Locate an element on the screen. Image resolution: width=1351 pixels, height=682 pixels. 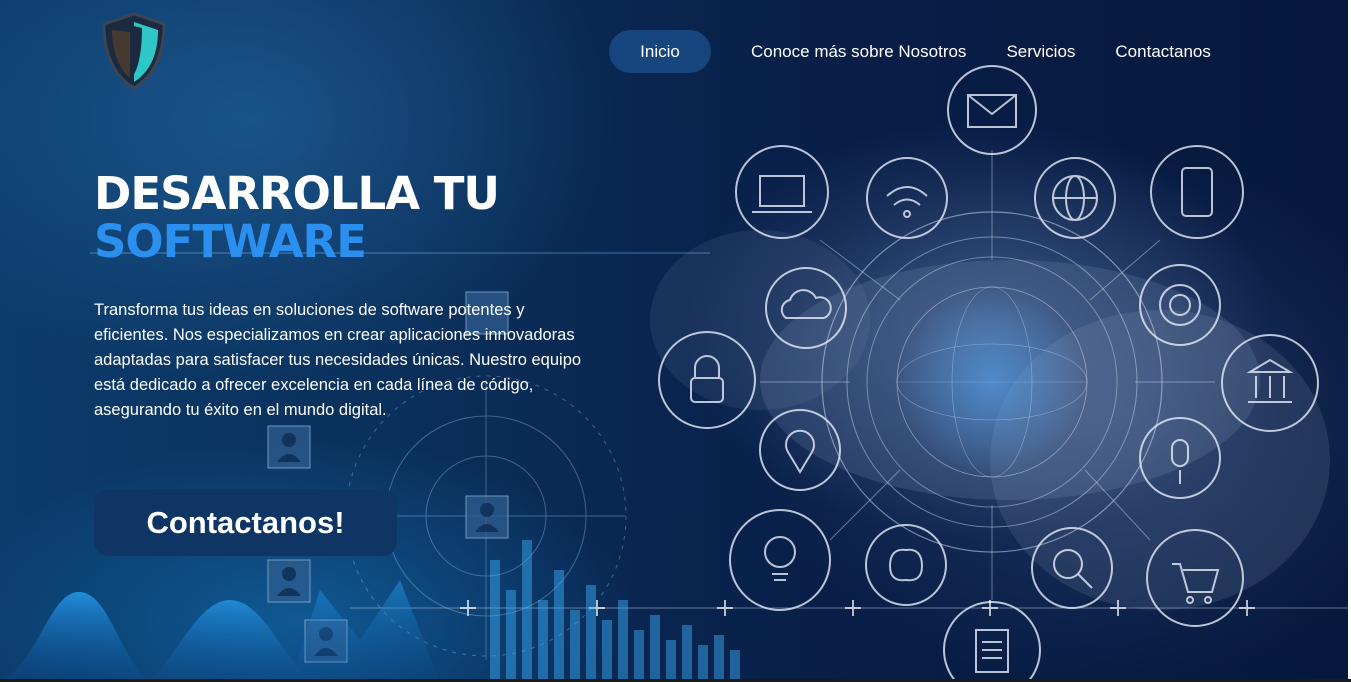
envelope-icon is located at coordinates (992, 110).